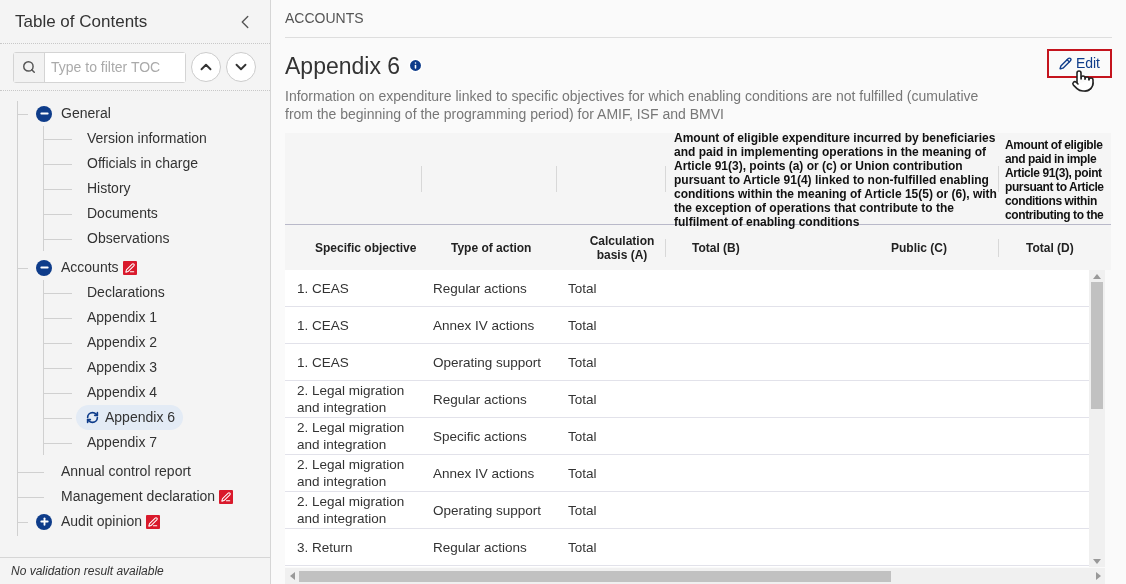 The image size is (1126, 584). What do you see at coordinates (130, 417) in the screenshot?
I see `tree-item: Appendix 6` at bounding box center [130, 417].